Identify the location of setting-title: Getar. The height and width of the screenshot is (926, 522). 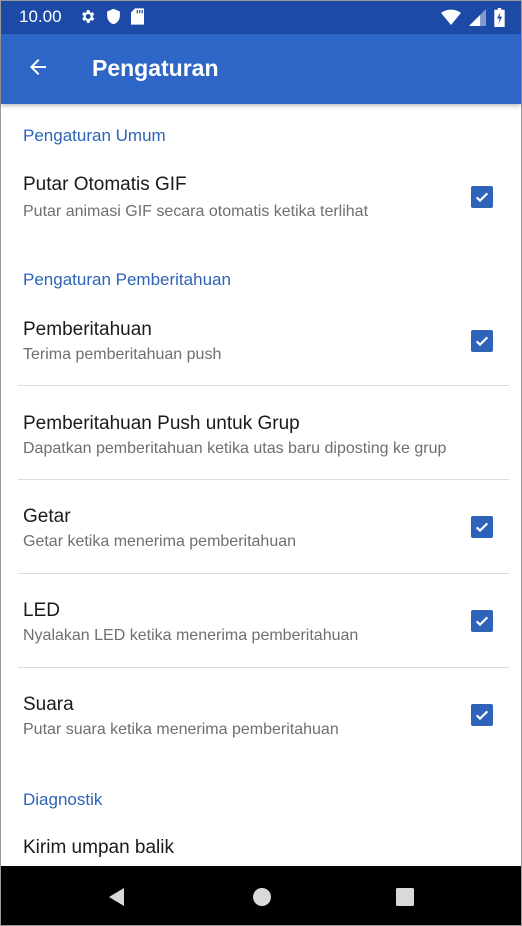
(47, 516).